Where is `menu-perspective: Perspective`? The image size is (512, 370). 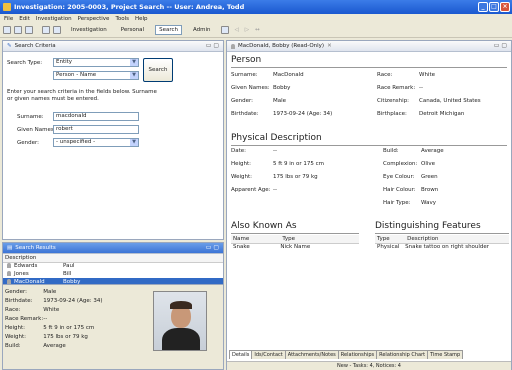 menu-perspective: Perspective is located at coordinates (94, 19).